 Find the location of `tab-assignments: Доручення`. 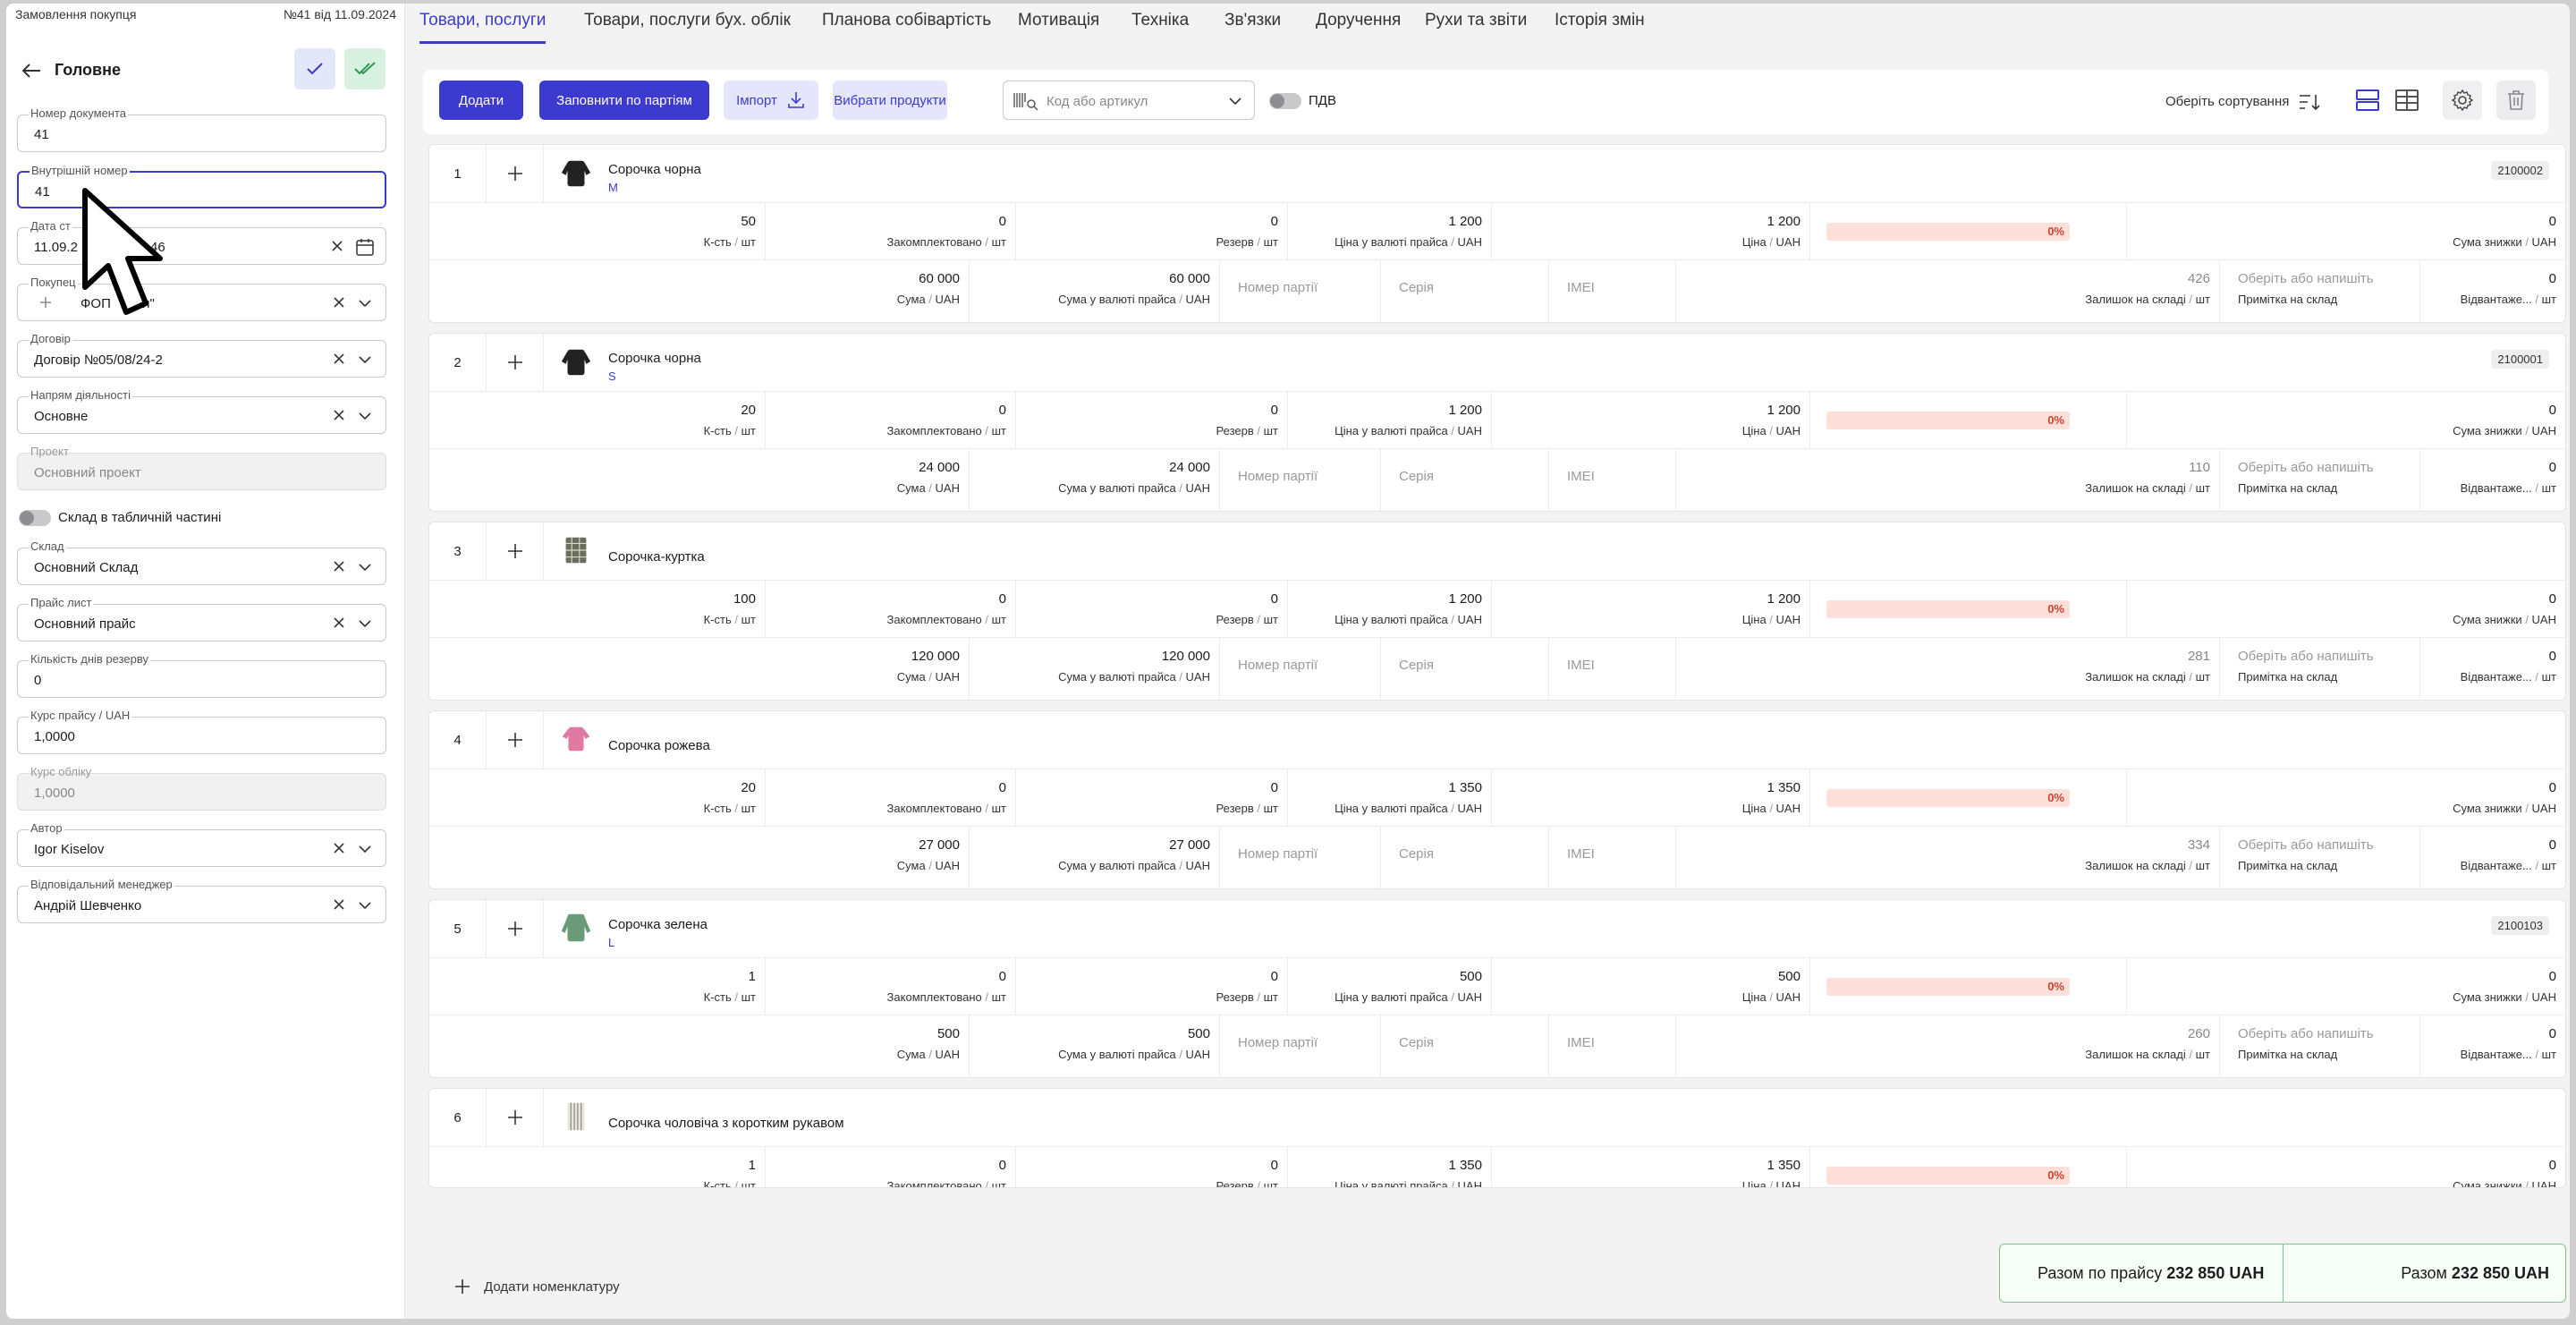

tab-assignments: Доручення is located at coordinates (1358, 26).